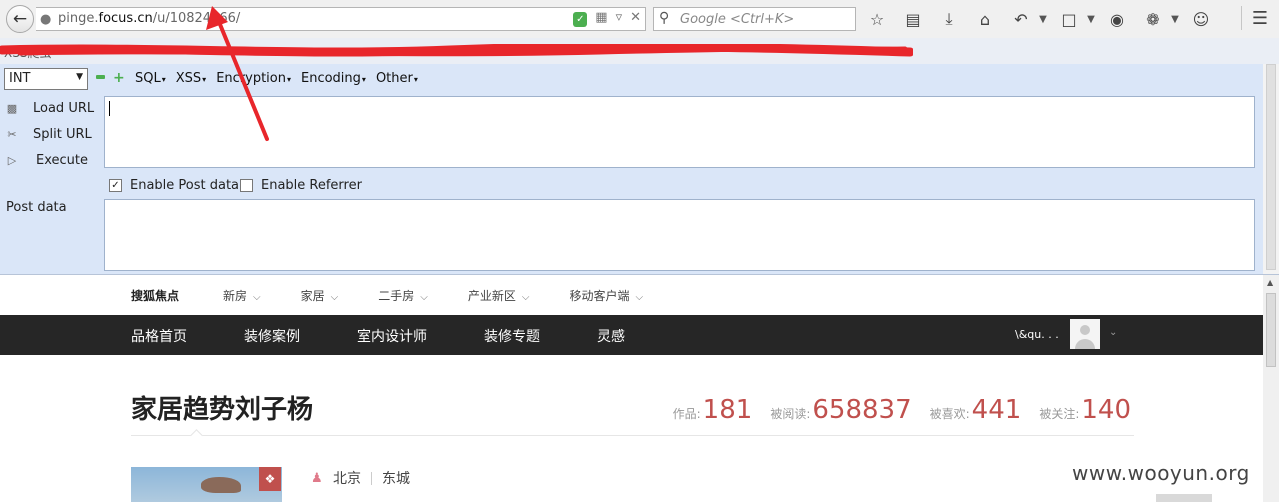 Image resolution: width=1279 pixels, height=502 pixels. I want to click on hackbar-scroll-thumb, so click(1271, 167).